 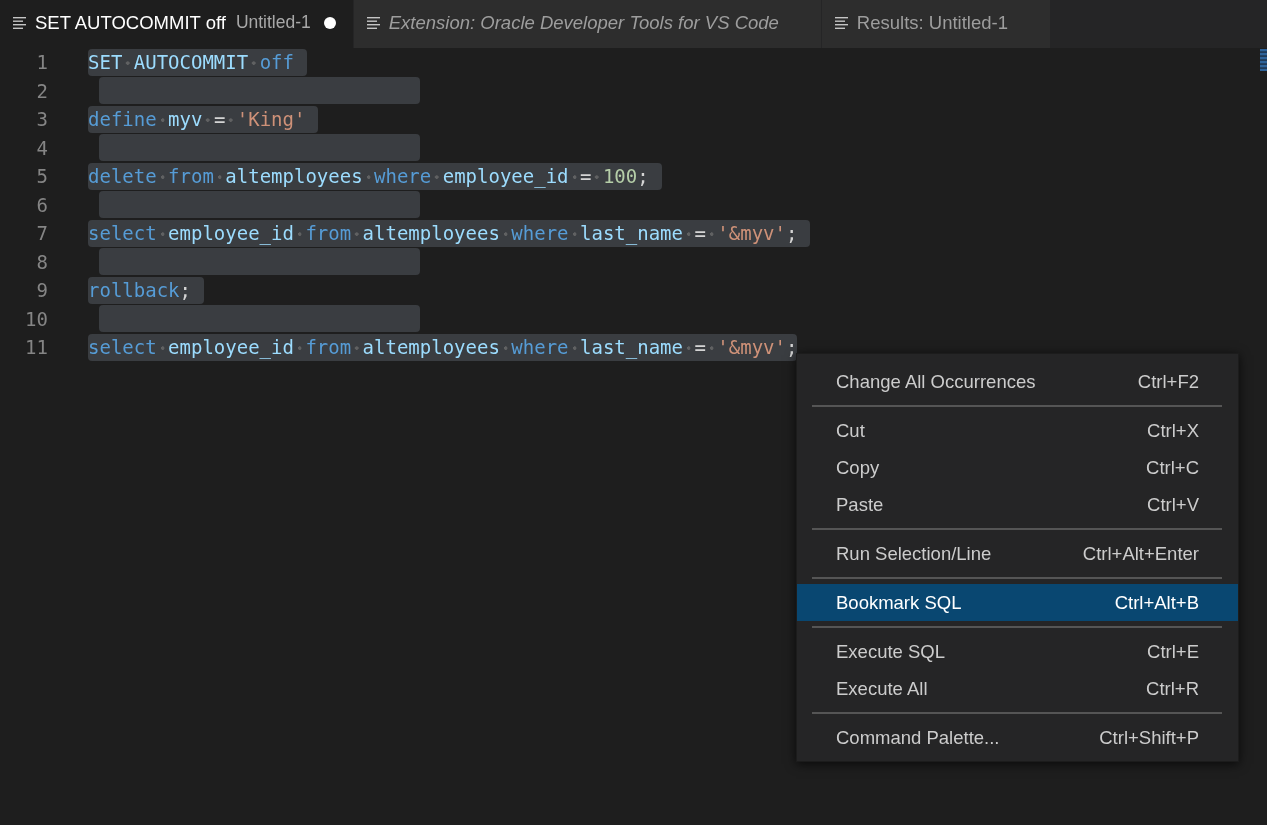 I want to click on keyboard-shortcut: Ctrl+C, so click(x=1172, y=467).